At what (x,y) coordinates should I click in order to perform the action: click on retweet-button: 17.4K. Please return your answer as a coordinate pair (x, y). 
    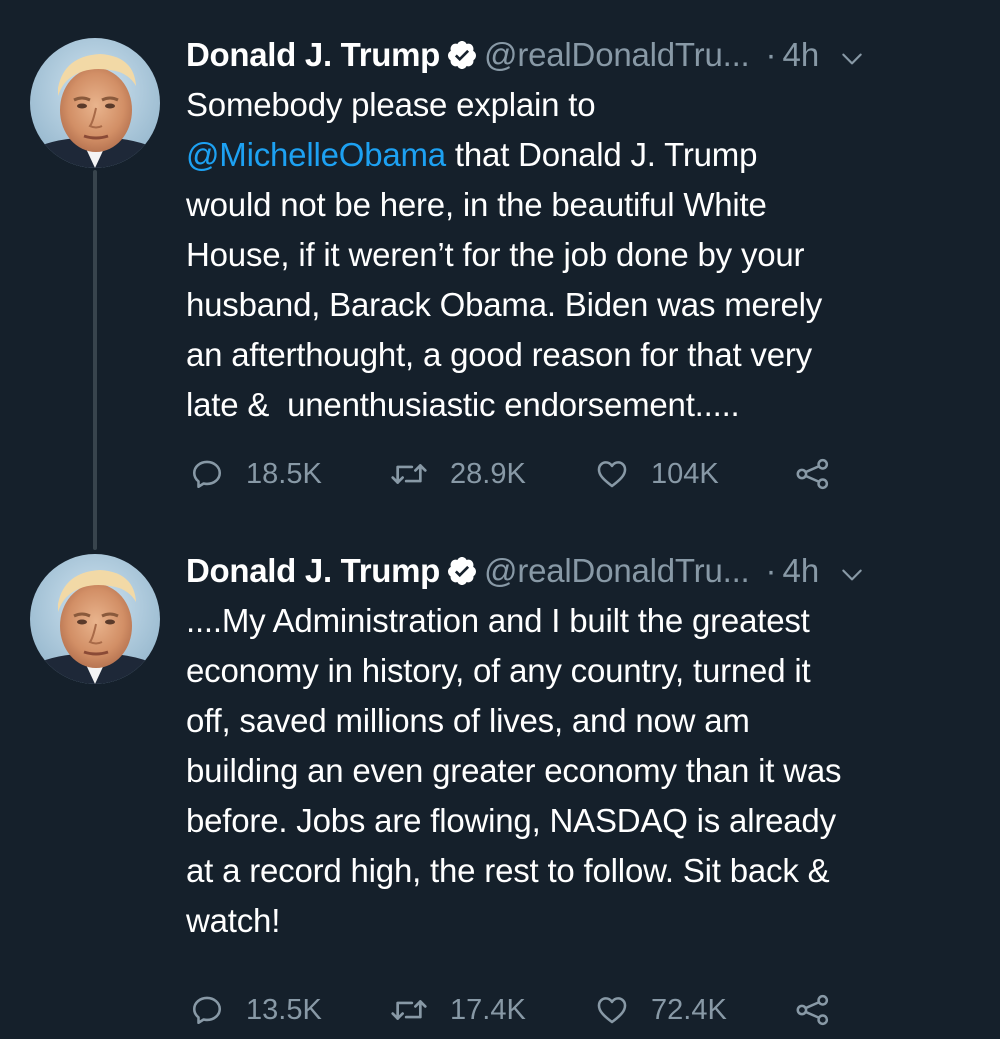
    Looking at the image, I should click on (492, 1010).